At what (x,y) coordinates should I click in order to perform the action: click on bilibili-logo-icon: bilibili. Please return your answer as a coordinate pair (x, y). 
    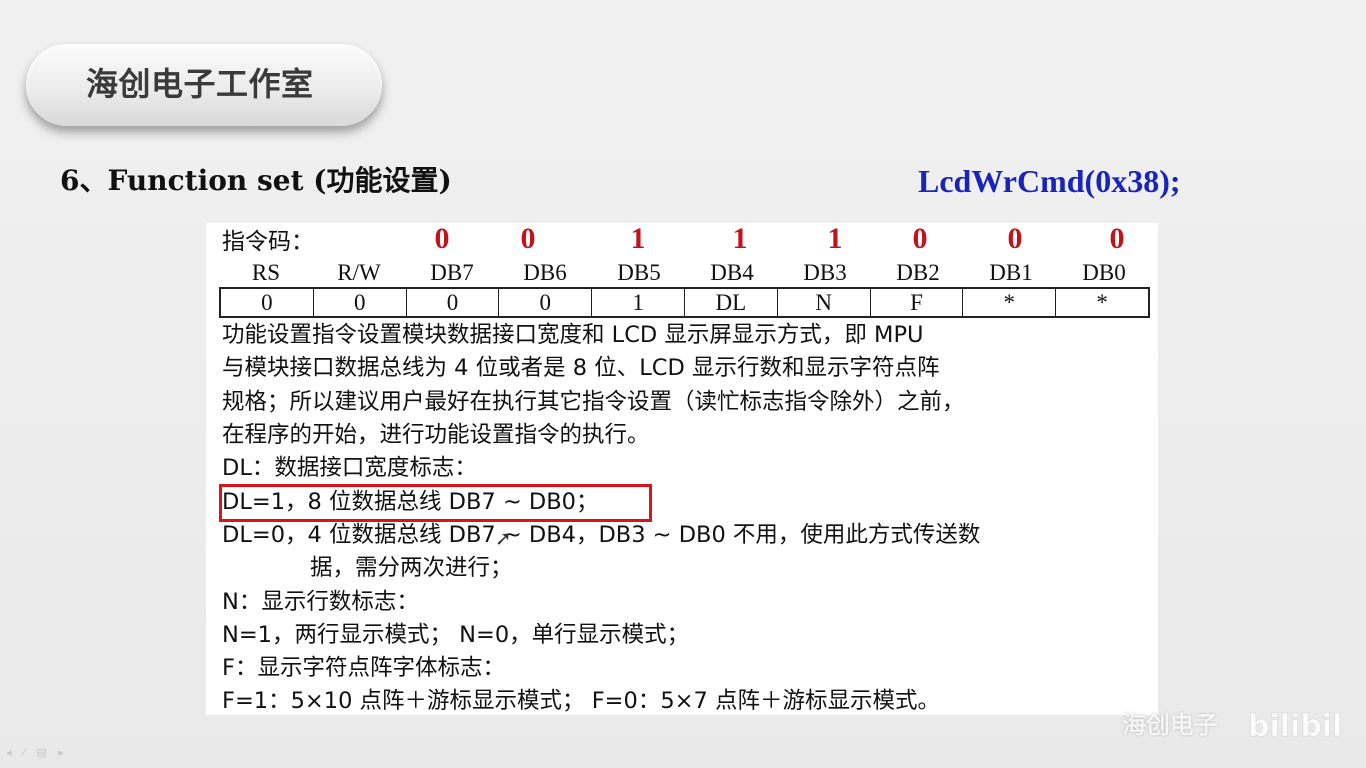
    Looking at the image, I should click on (1296, 726).